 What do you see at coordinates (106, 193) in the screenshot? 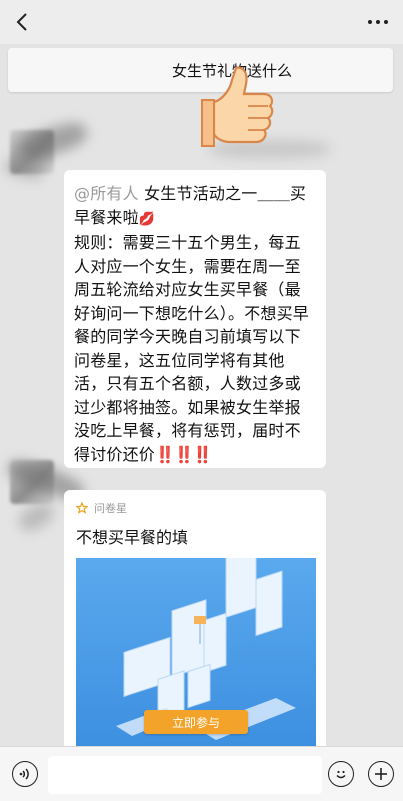
I see `mention-tag: @所有人` at bounding box center [106, 193].